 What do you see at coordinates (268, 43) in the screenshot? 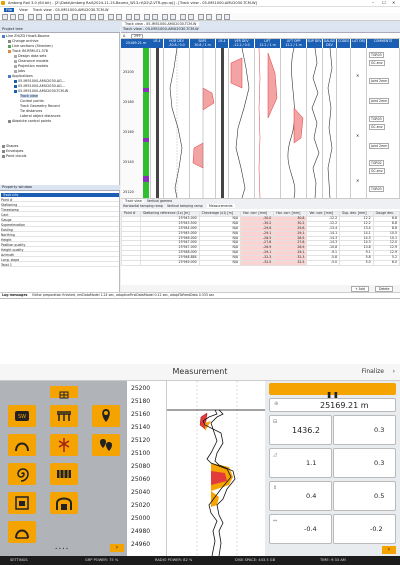
I see `col-header: LIFT 12.2 / 1 m` at bounding box center [268, 43].